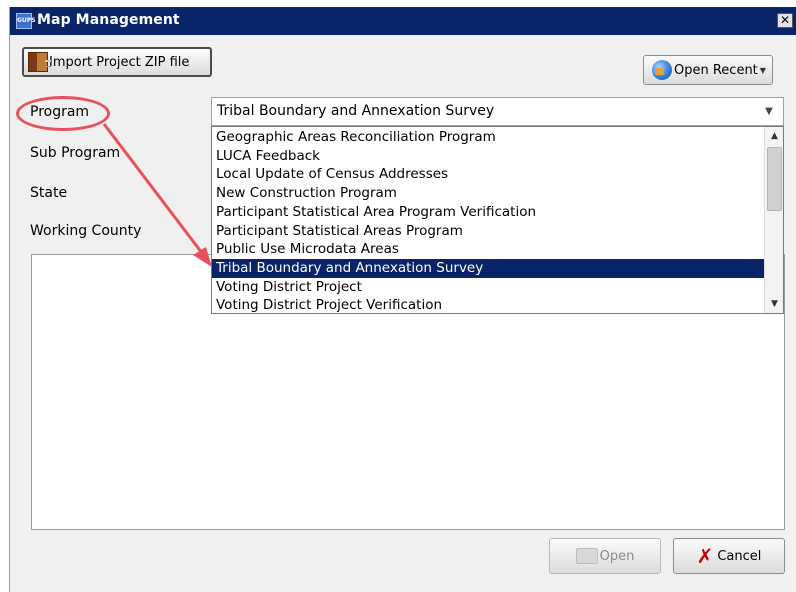 Image resolution: width=796 pixels, height=592 pixels. Describe the element at coordinates (773, 220) in the screenshot. I see `dropdown-scrollbar: ▲ ▼` at that location.